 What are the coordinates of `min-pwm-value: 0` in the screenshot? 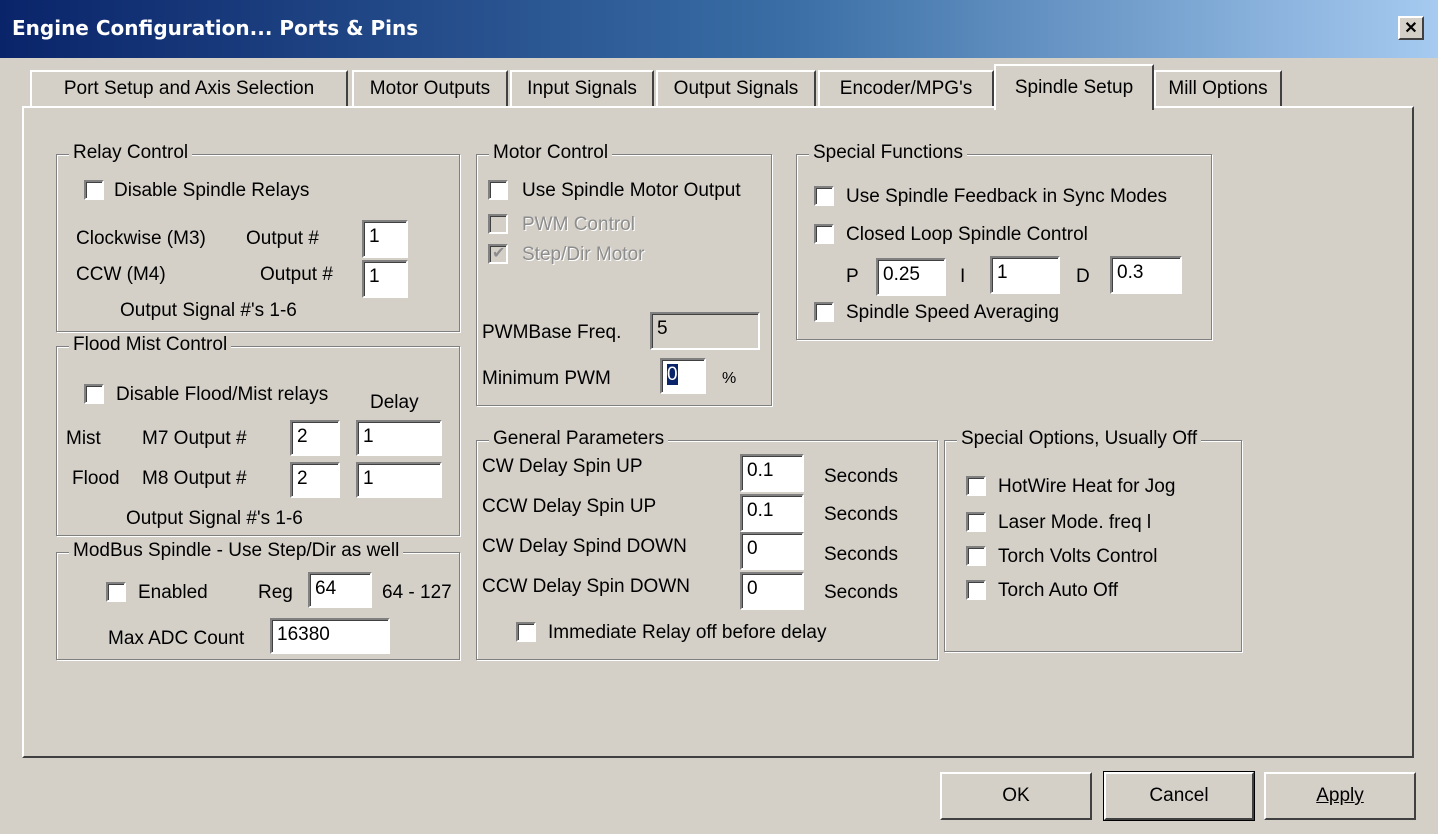 It's located at (672, 374).